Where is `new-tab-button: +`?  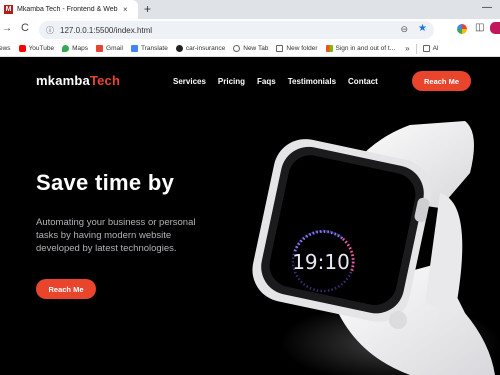
new-tab-button: + is located at coordinates (147, 9).